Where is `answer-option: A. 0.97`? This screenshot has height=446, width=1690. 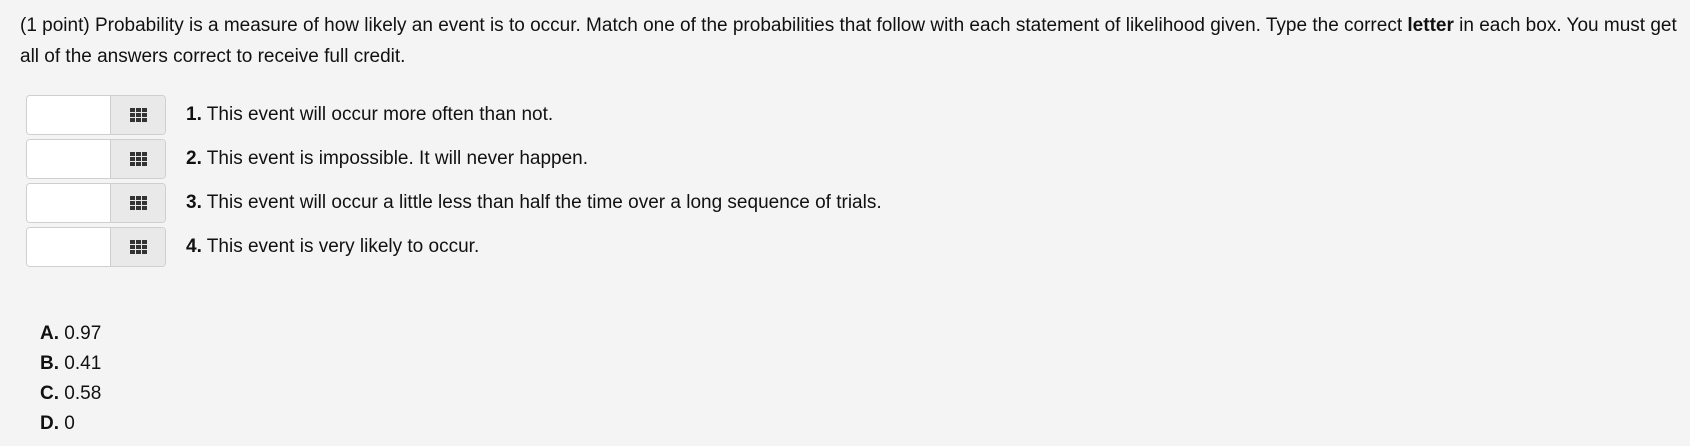
answer-option: A. 0.97 is located at coordinates (70, 334).